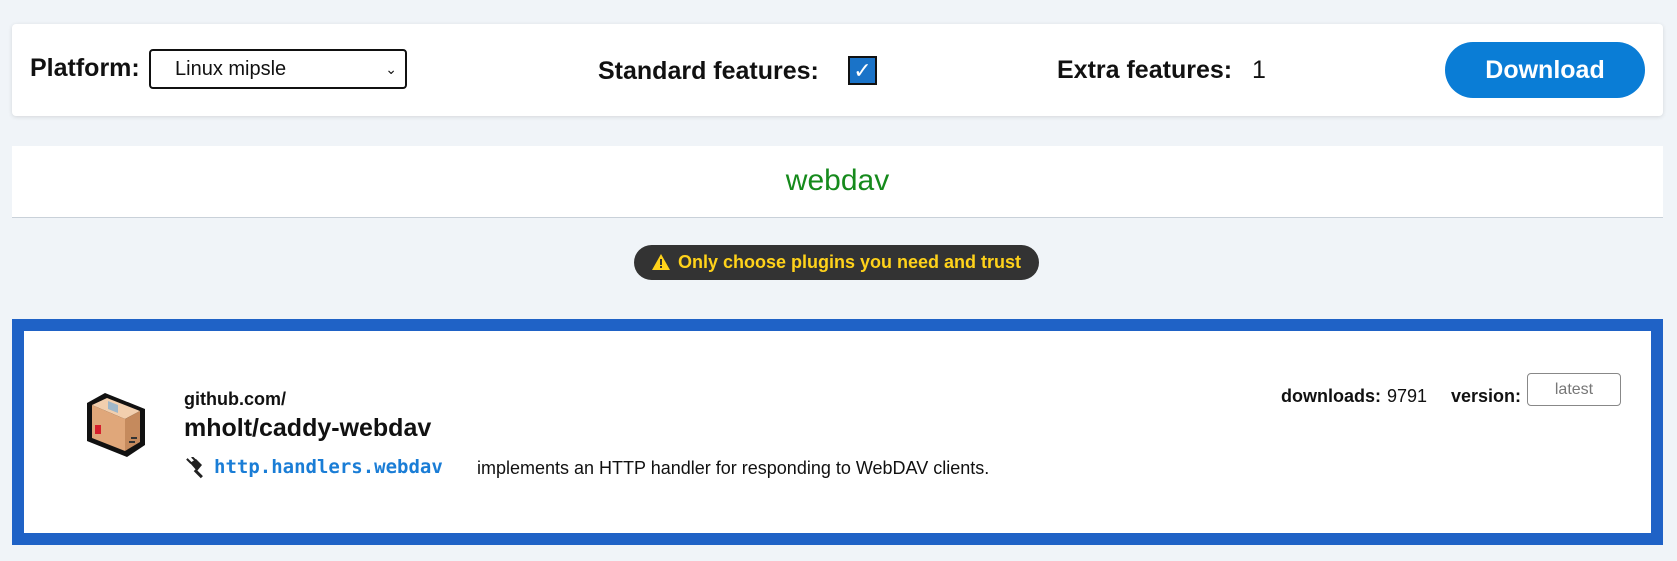 Image resolution: width=1677 pixels, height=561 pixels. What do you see at coordinates (307, 428) in the screenshot?
I see `repo-name: mholt/caddy-webdav` at bounding box center [307, 428].